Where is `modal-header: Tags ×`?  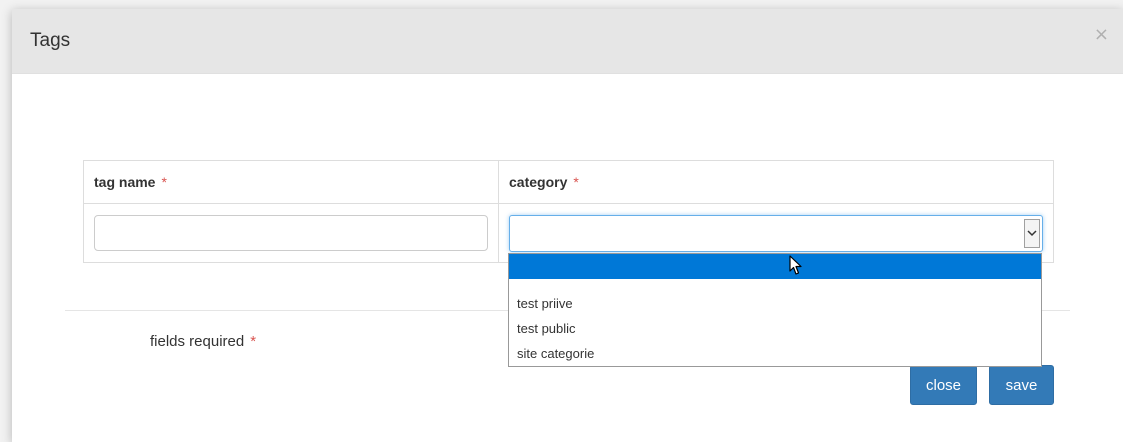 modal-header: Tags × is located at coordinates (567, 41).